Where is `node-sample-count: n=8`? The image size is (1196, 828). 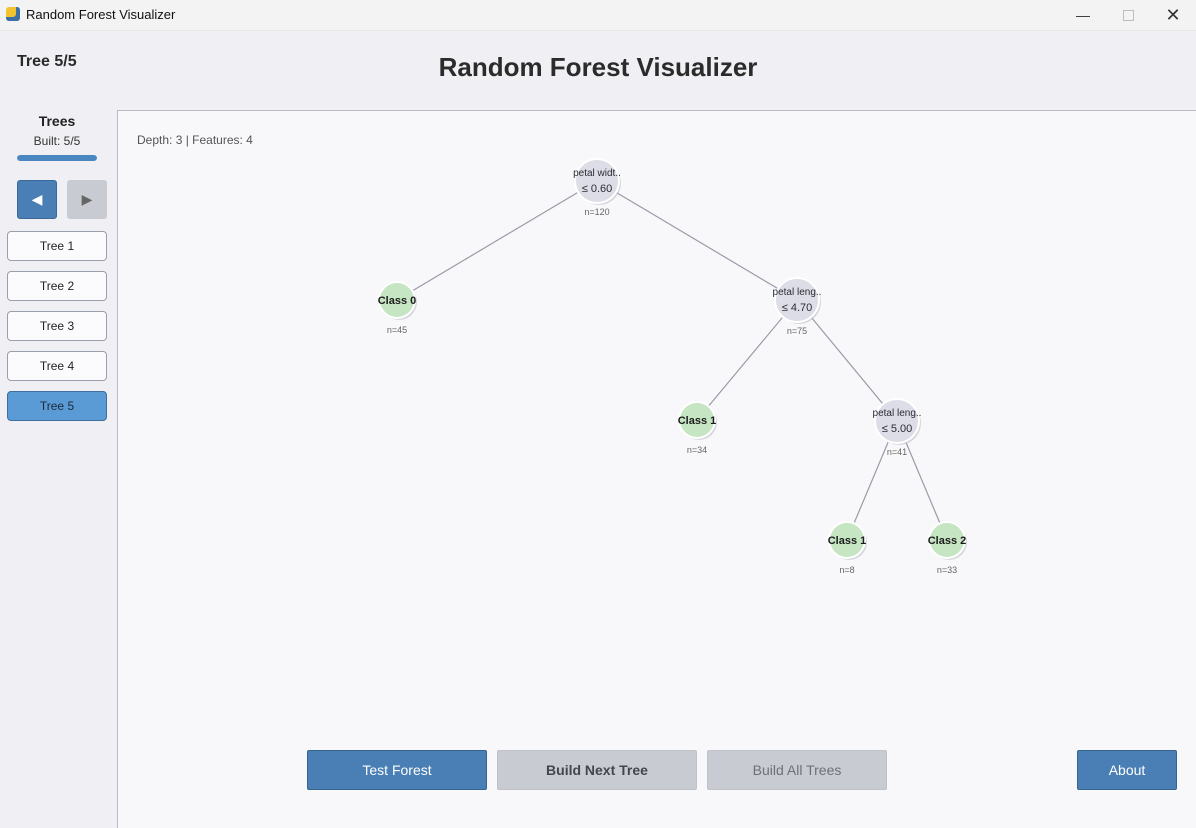 node-sample-count: n=8 is located at coordinates (846, 570).